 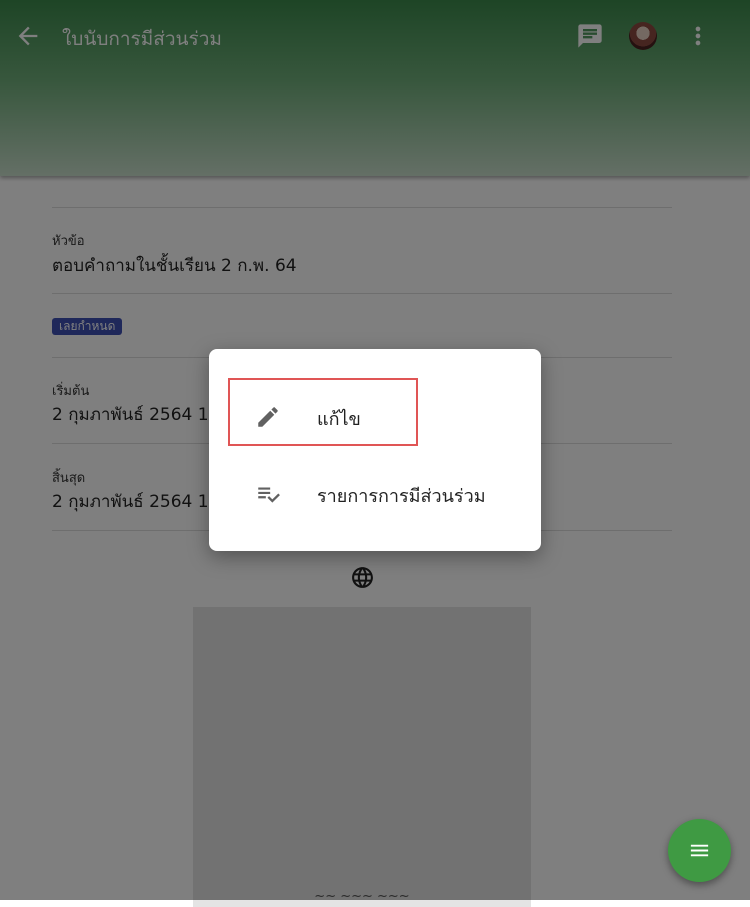 I want to click on menu-icon, so click(x=699, y=850).